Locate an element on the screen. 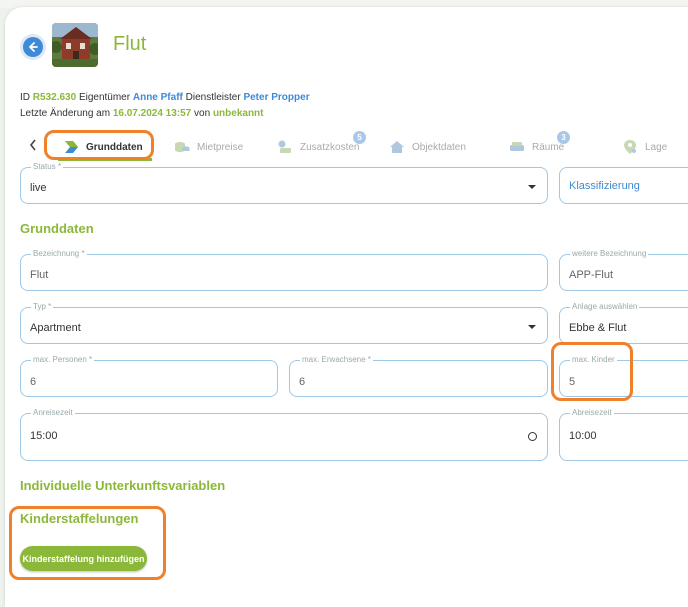  typ-label: Typ * is located at coordinates (42, 306).